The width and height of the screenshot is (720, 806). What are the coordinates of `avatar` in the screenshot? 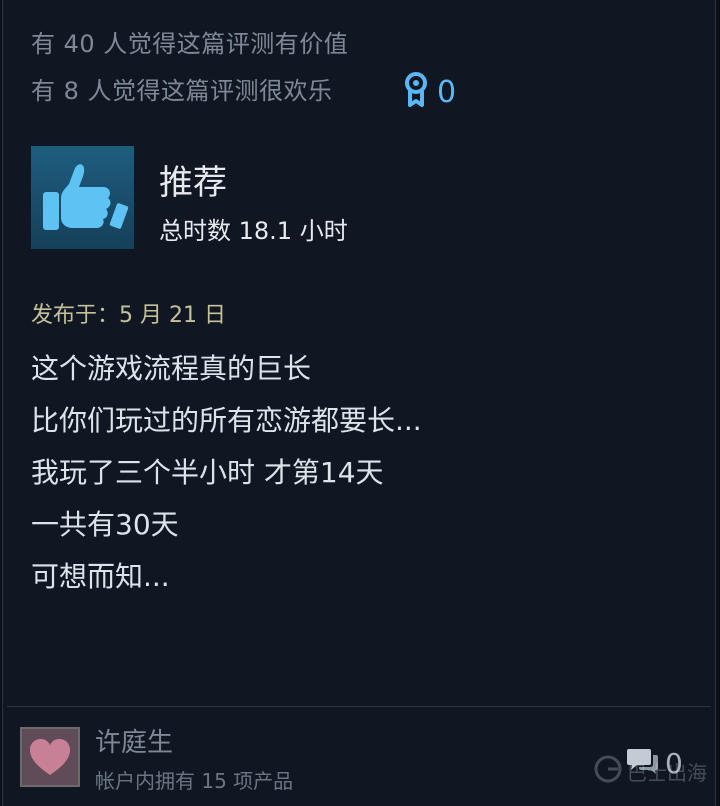 It's located at (50, 757).